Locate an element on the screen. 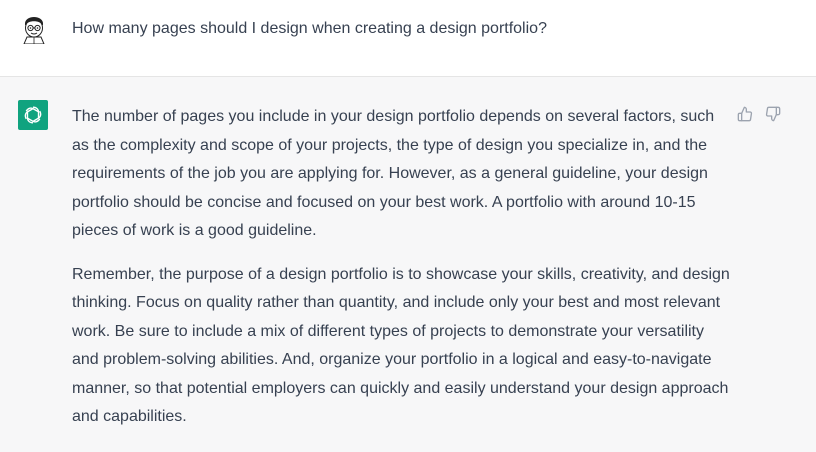 The width and height of the screenshot is (816, 452). thumbs-down-icon is located at coordinates (773, 114).